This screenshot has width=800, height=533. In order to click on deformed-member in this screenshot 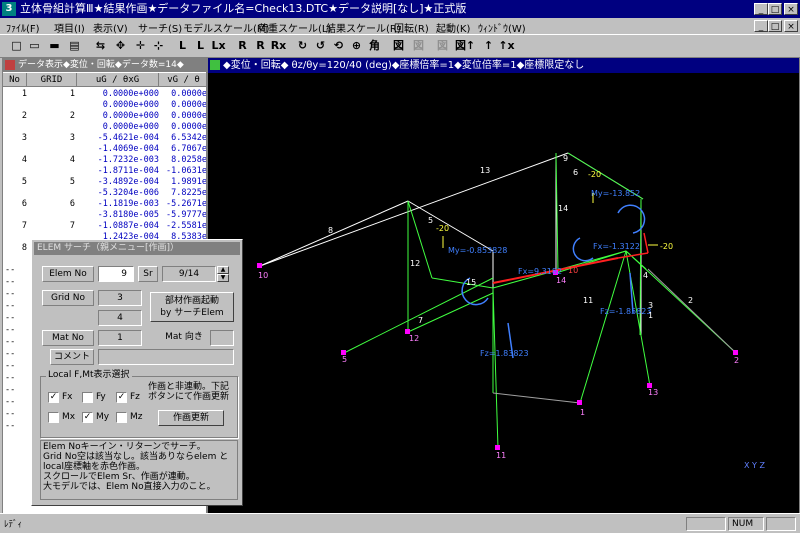, I will do `click(591, 262)`.